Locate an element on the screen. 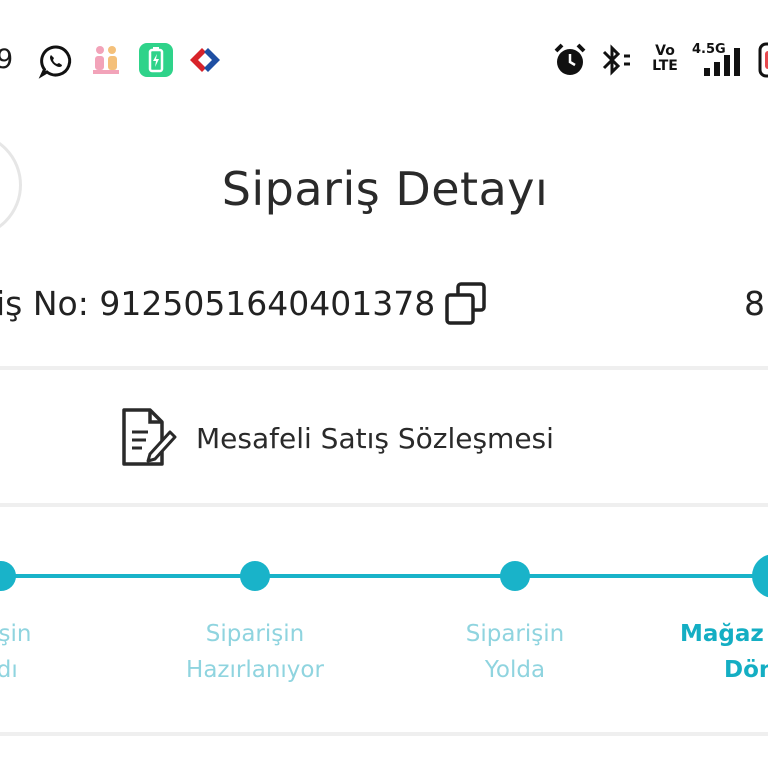  step-2-line1: Siparişin is located at coordinates (255, 634).